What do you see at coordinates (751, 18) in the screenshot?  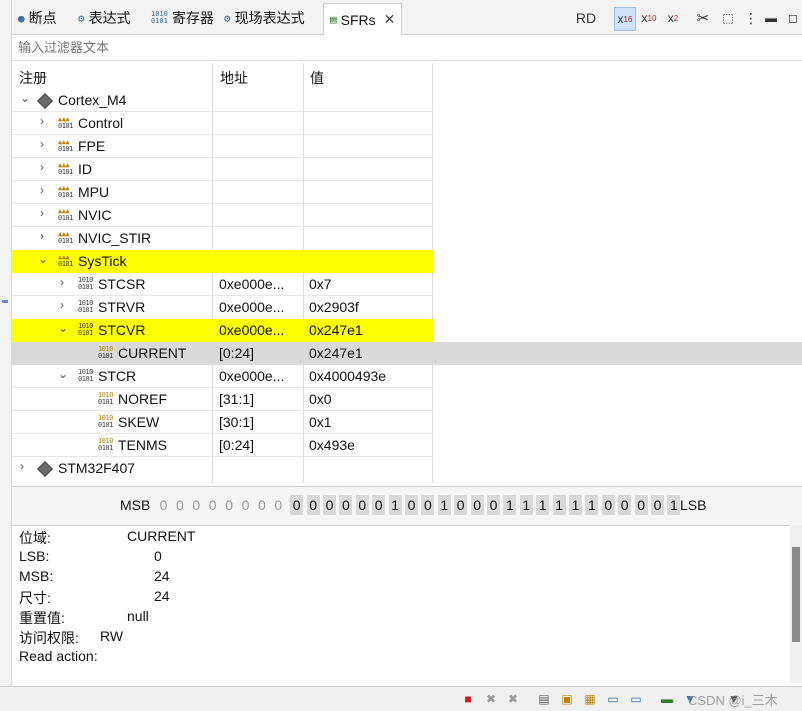 I see `view-menu-icon: ⋮` at bounding box center [751, 18].